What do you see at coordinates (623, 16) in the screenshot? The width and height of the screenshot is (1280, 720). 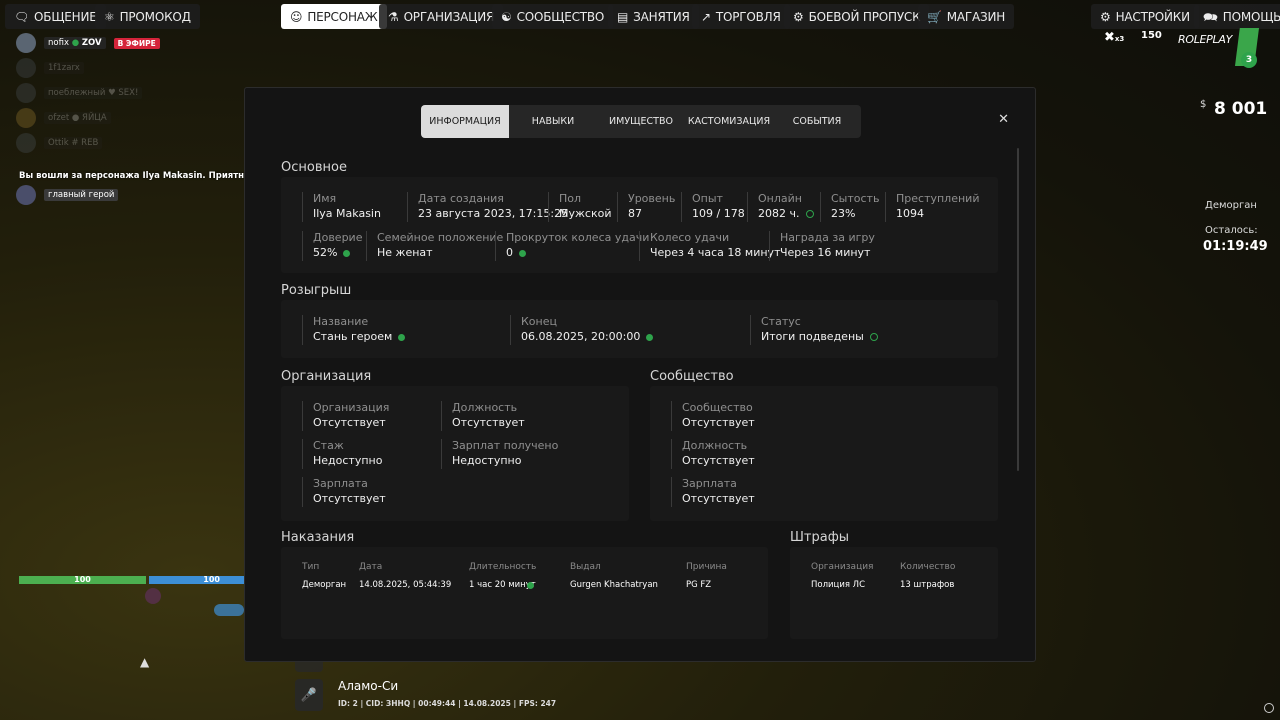 I see `tasks-icon: ▤` at bounding box center [623, 16].